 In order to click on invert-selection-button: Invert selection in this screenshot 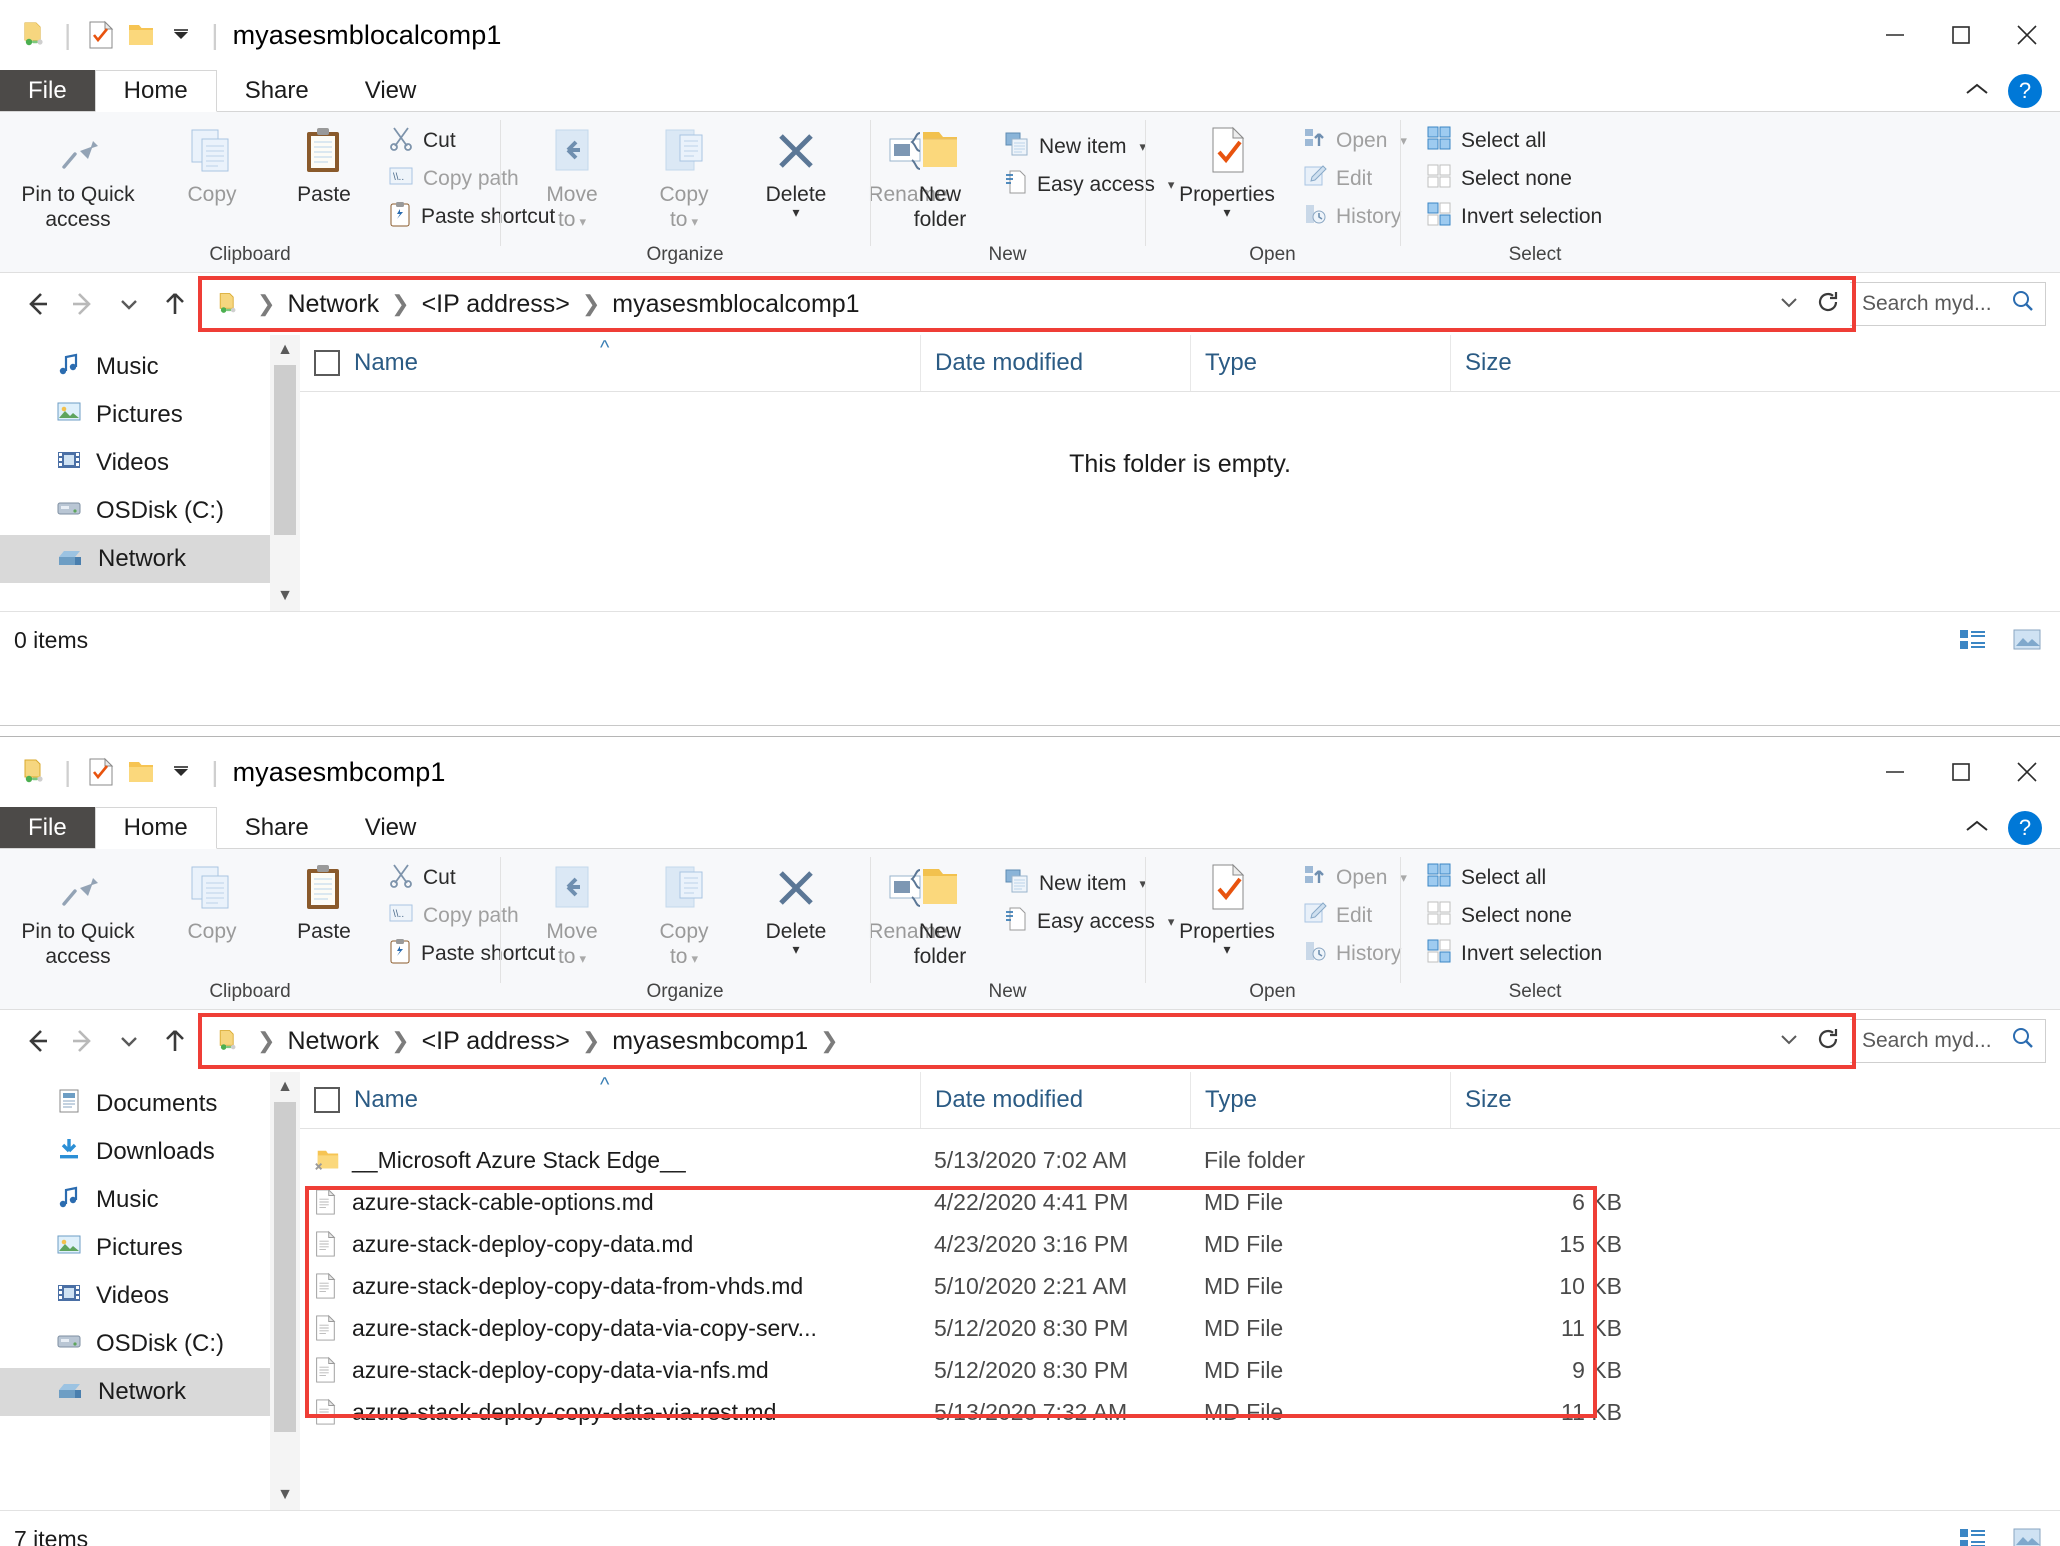, I will do `click(1514, 954)`.